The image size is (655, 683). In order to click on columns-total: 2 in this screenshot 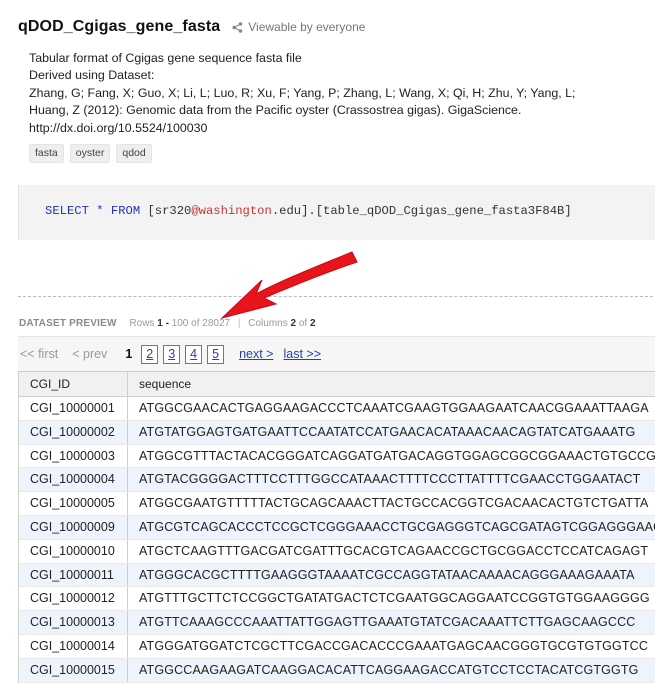, I will do `click(312, 323)`.